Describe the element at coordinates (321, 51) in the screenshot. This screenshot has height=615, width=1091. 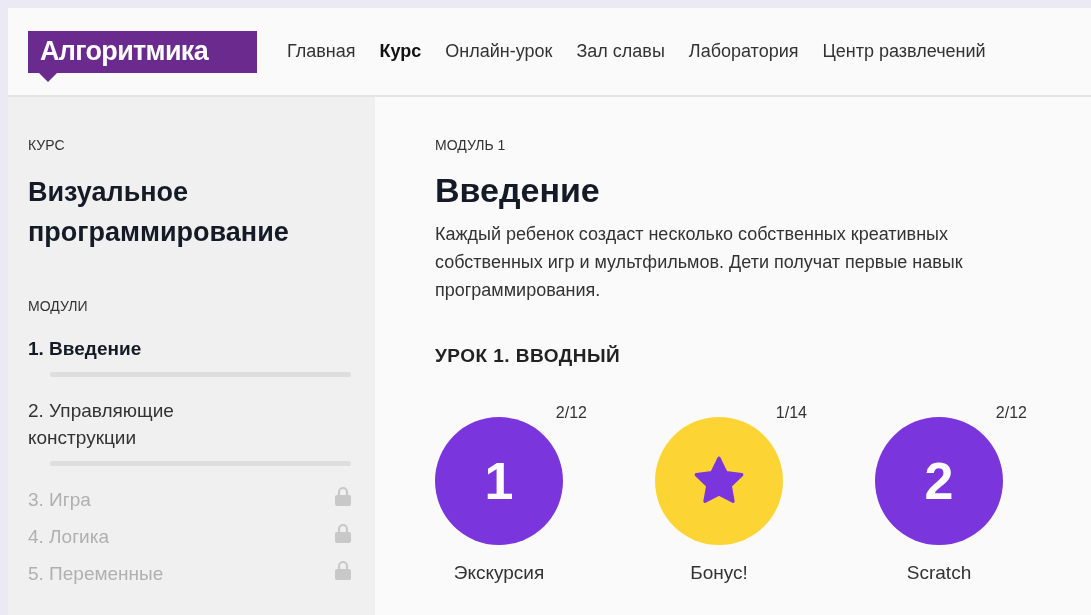
I see `nav-link: Главная` at that location.